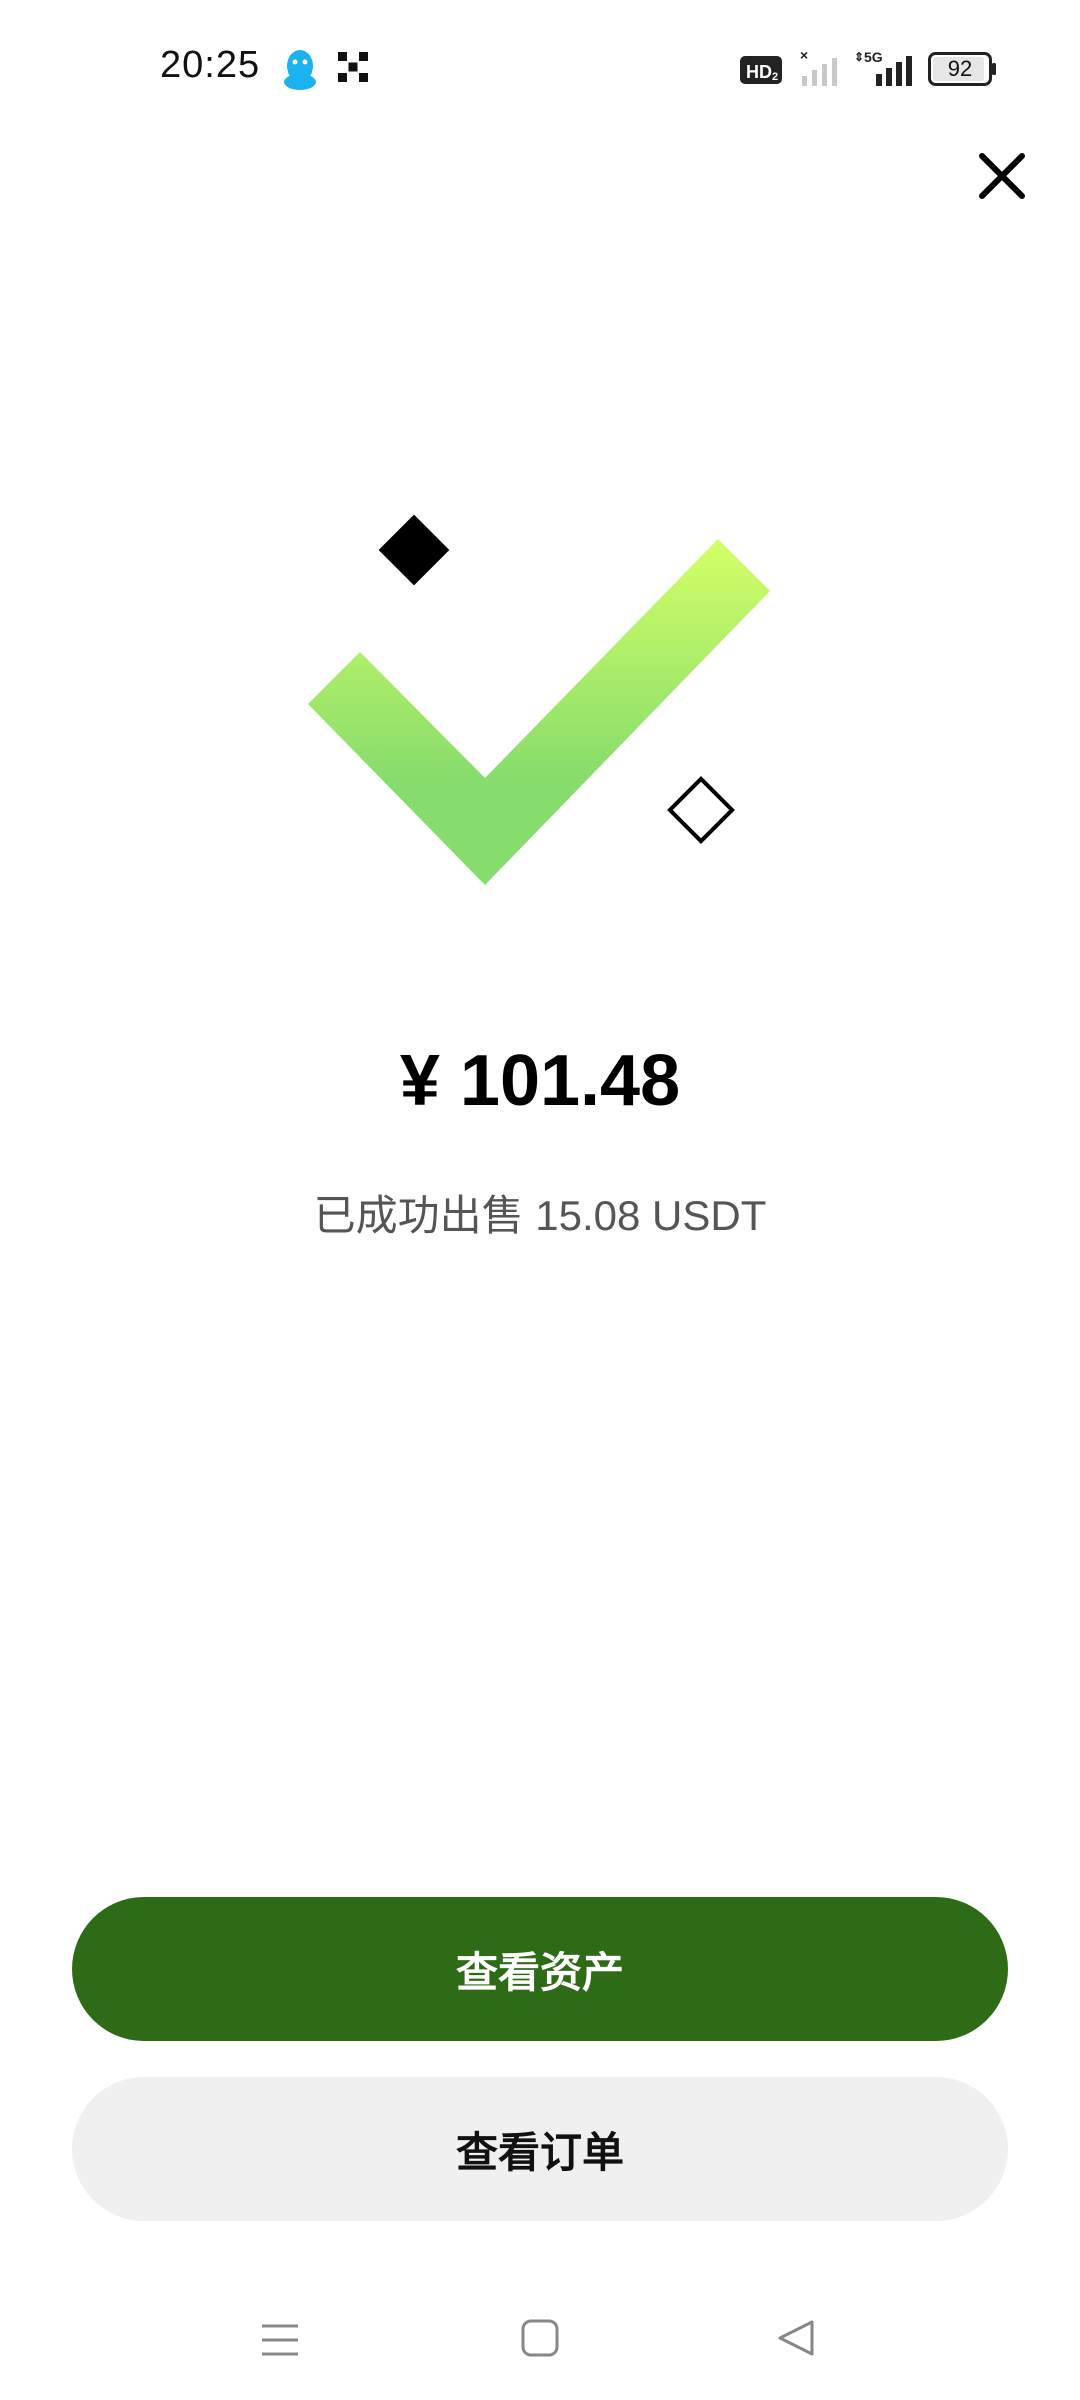  Describe the element at coordinates (540, 70) in the screenshot. I see `status-bar: 20:25 HD 2 × ⇕ 5G 92` at that location.